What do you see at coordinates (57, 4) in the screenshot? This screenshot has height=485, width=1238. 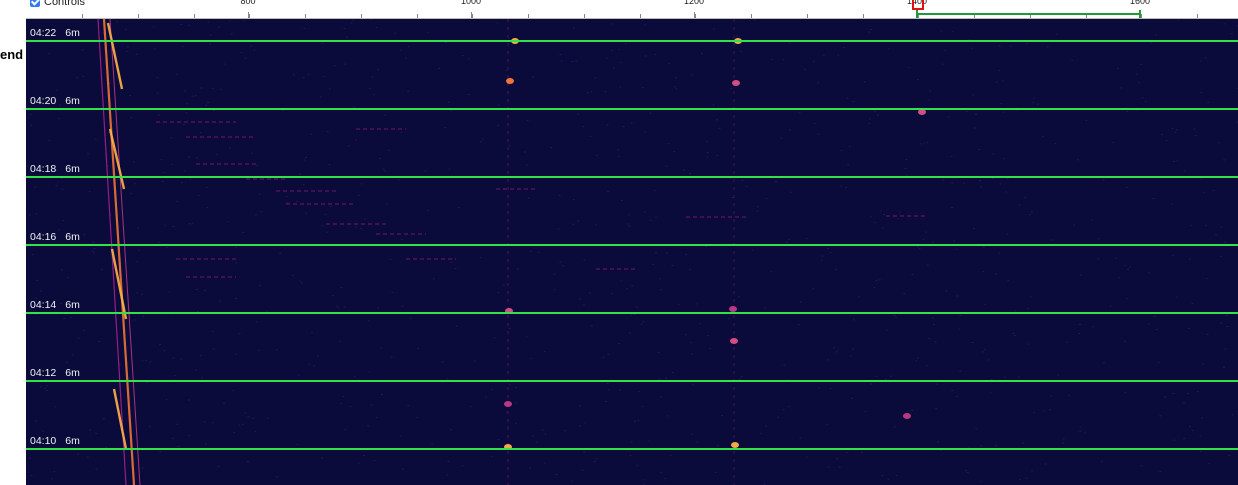 I see `controls-toggle: Controls` at bounding box center [57, 4].